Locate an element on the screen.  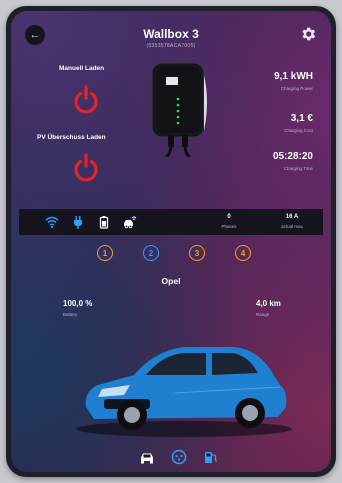
bottom-nav is located at coordinates (171, 458).